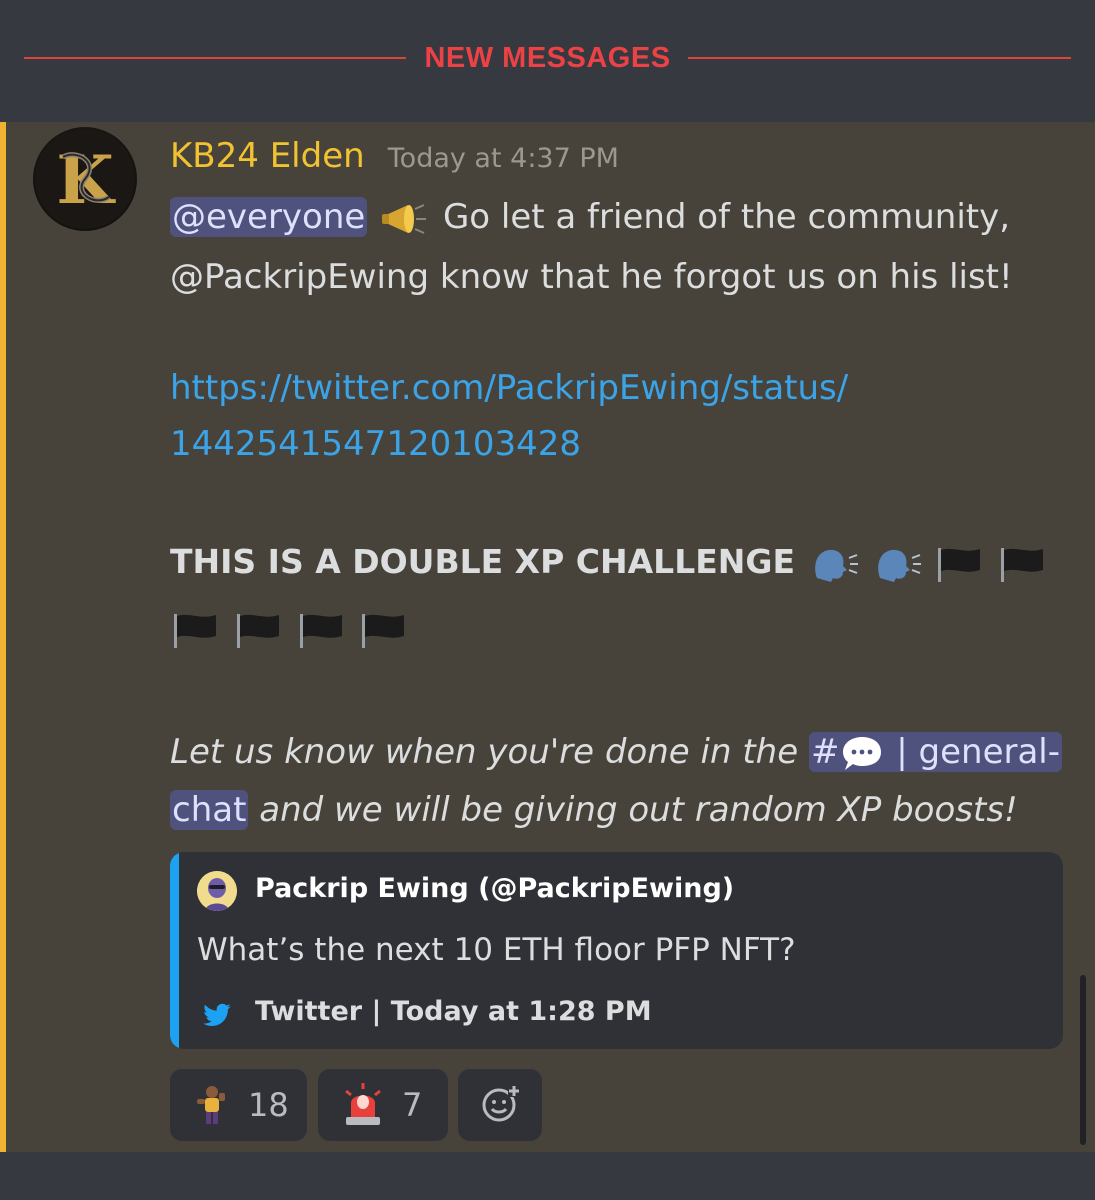  Describe the element at coordinates (484, 752) in the screenshot. I see `italic-text-1: Let us know when you're done in the` at that location.